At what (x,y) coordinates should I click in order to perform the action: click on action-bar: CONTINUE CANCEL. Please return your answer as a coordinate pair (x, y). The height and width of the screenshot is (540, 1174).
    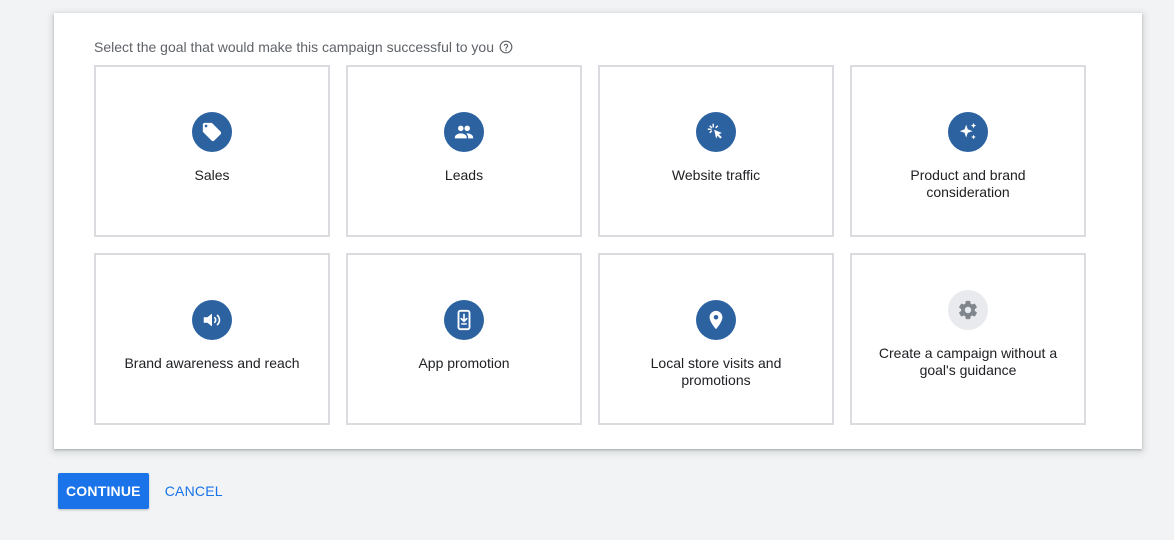
    Looking at the image, I should click on (144, 491).